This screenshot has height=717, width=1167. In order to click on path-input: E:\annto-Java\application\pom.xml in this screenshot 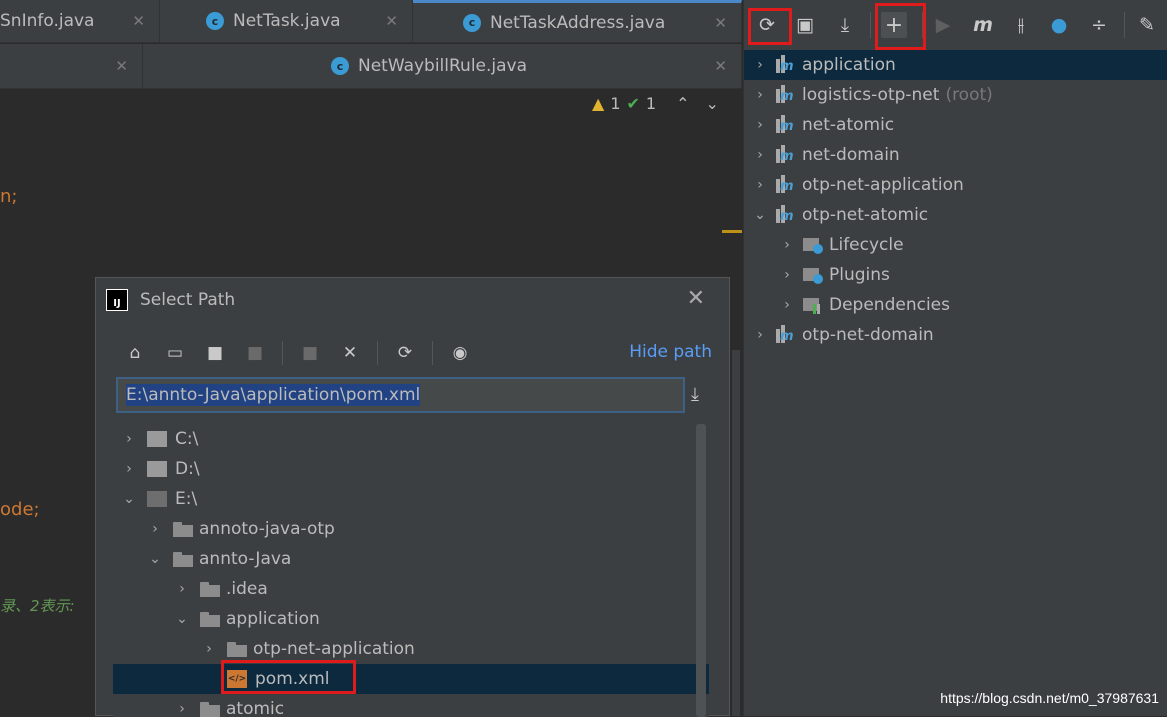, I will do `click(400, 395)`.